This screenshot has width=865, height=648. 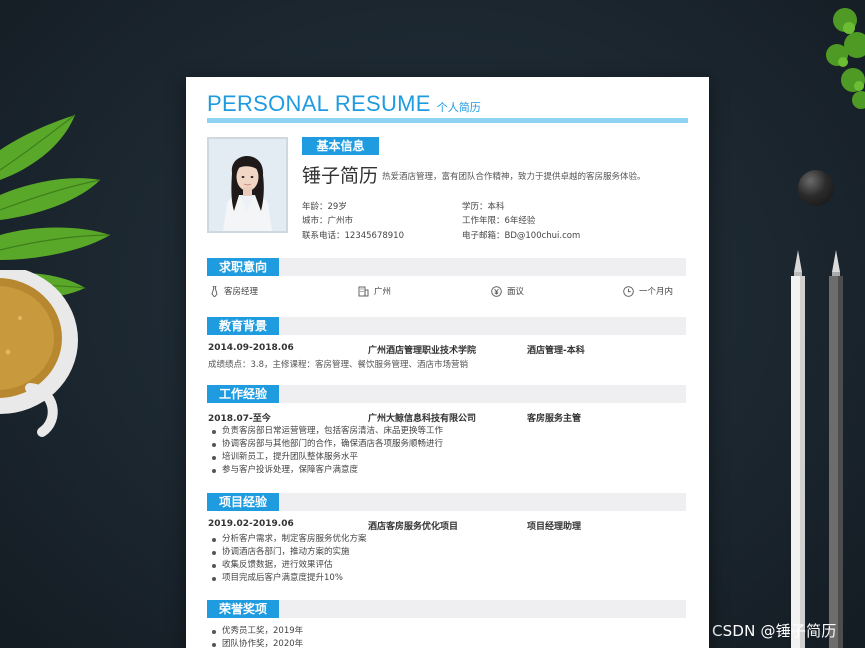 What do you see at coordinates (516, 292) in the screenshot?
I see `intent-salary-text: 面议` at bounding box center [516, 292].